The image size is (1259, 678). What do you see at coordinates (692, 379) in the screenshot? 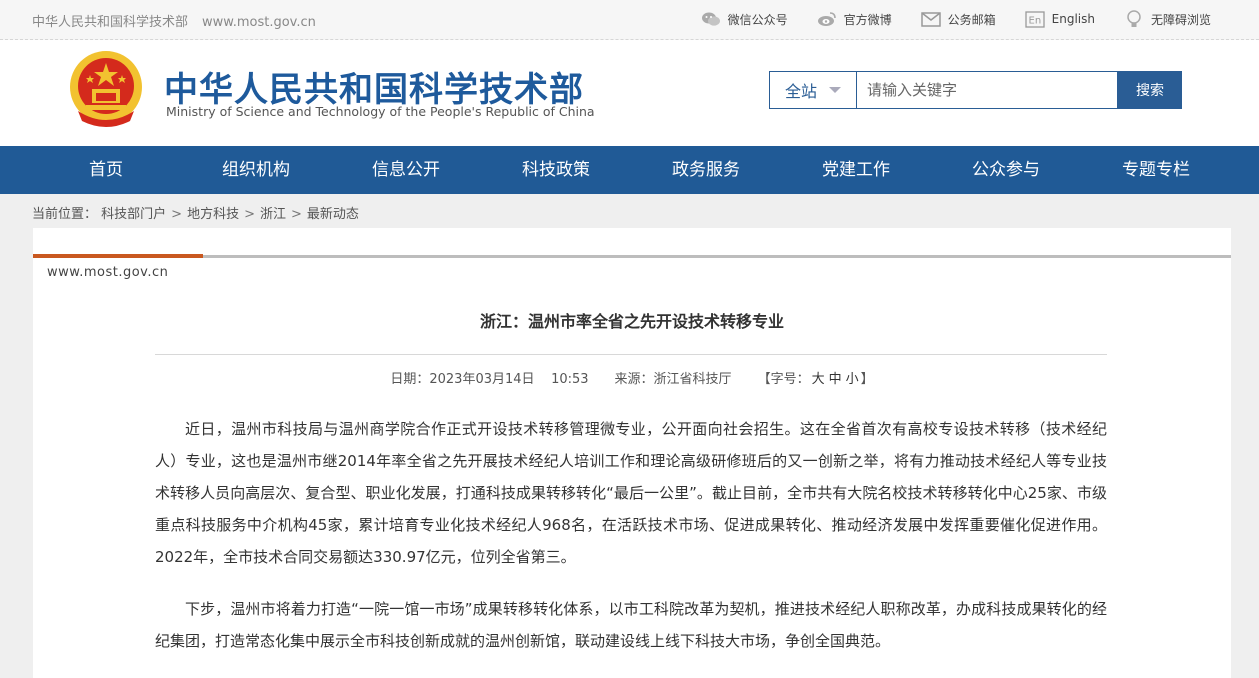
I see `article-source: 浙江省科技厅` at bounding box center [692, 379].